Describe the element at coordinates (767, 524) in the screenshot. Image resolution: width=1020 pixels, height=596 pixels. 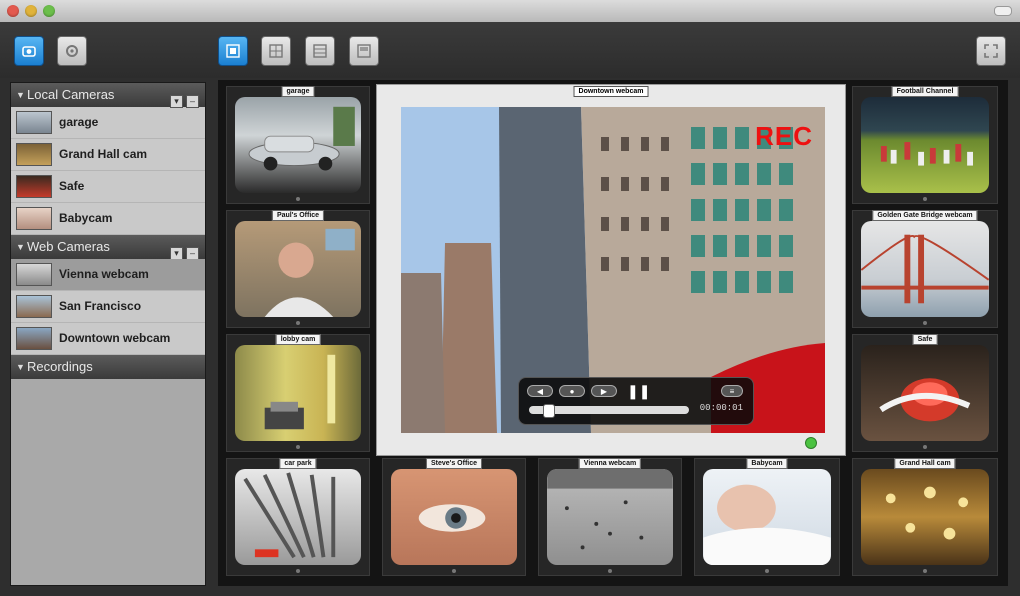
I see `baby-image` at that location.